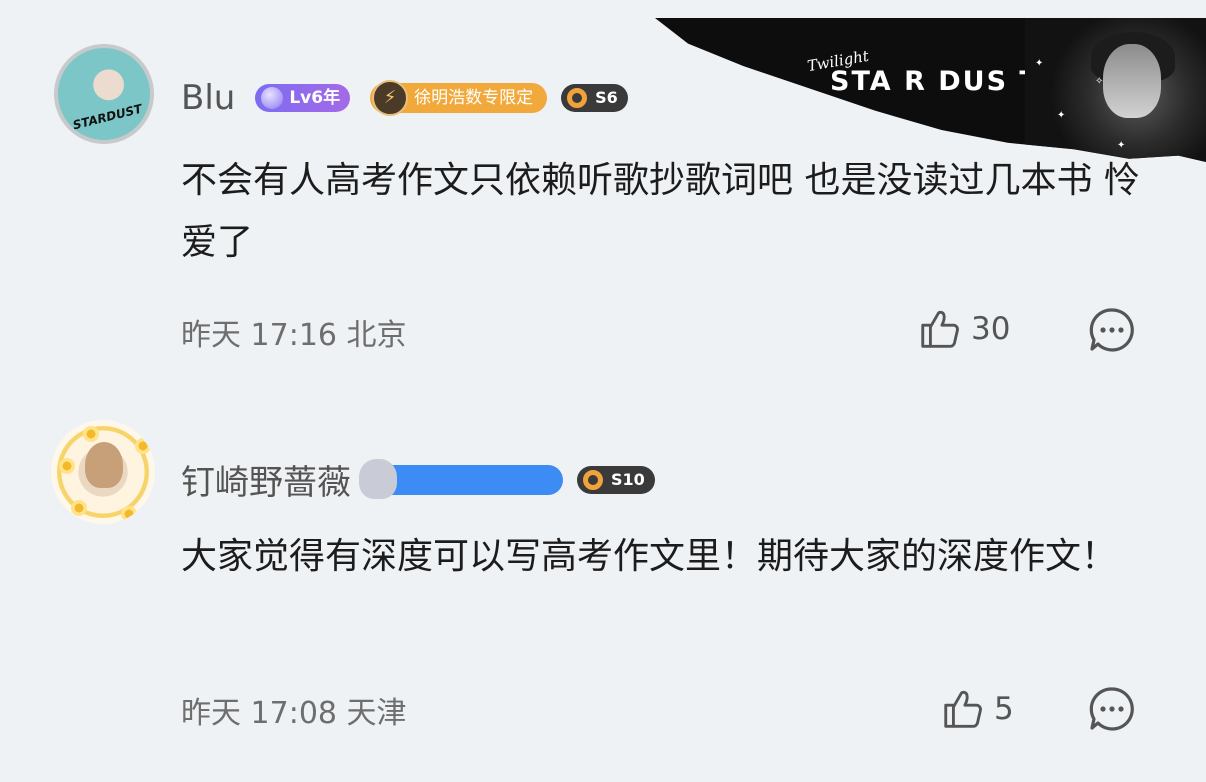  Describe the element at coordinates (963, 709) in the screenshot. I see `thumbs-up-icon` at that location.